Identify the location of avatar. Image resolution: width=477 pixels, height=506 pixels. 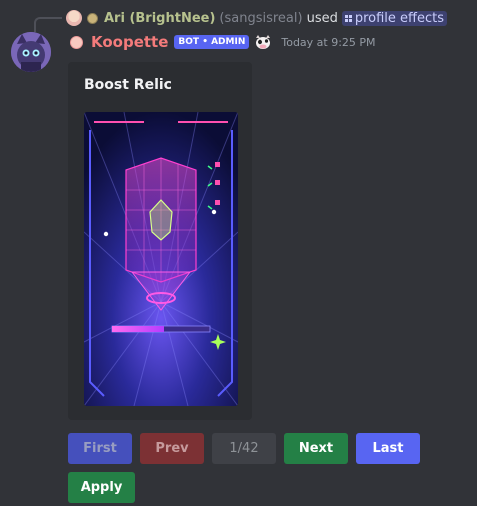
(31, 52).